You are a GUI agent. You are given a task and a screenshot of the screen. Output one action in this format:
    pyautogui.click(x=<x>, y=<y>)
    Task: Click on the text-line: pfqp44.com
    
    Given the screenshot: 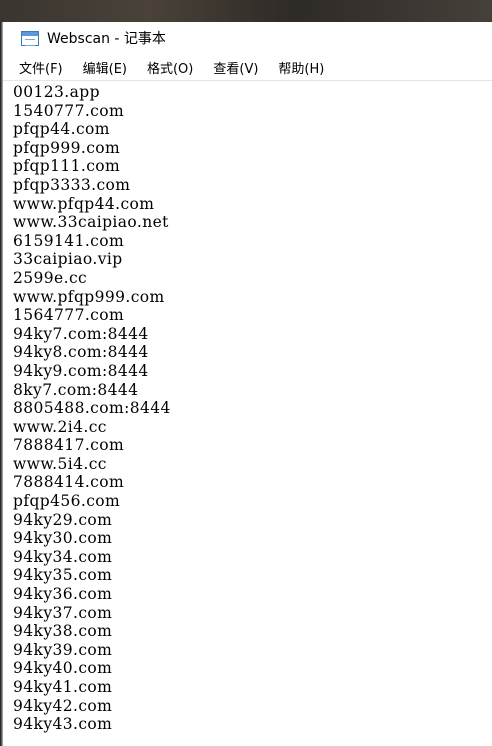 What is the action you would take?
    pyautogui.click(x=61, y=129)
    